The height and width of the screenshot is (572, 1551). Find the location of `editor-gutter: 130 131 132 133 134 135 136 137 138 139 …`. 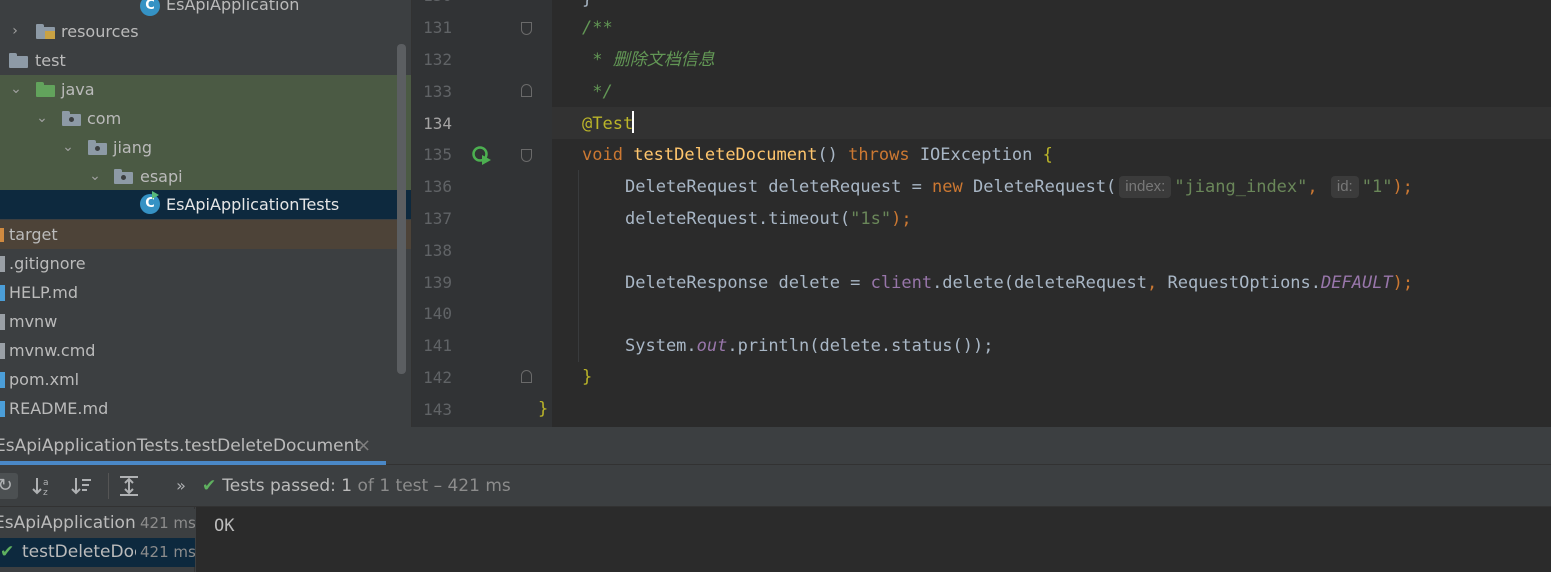

editor-gutter: 130 131 132 133 134 135 136 137 138 139 … is located at coordinates (482, 213).